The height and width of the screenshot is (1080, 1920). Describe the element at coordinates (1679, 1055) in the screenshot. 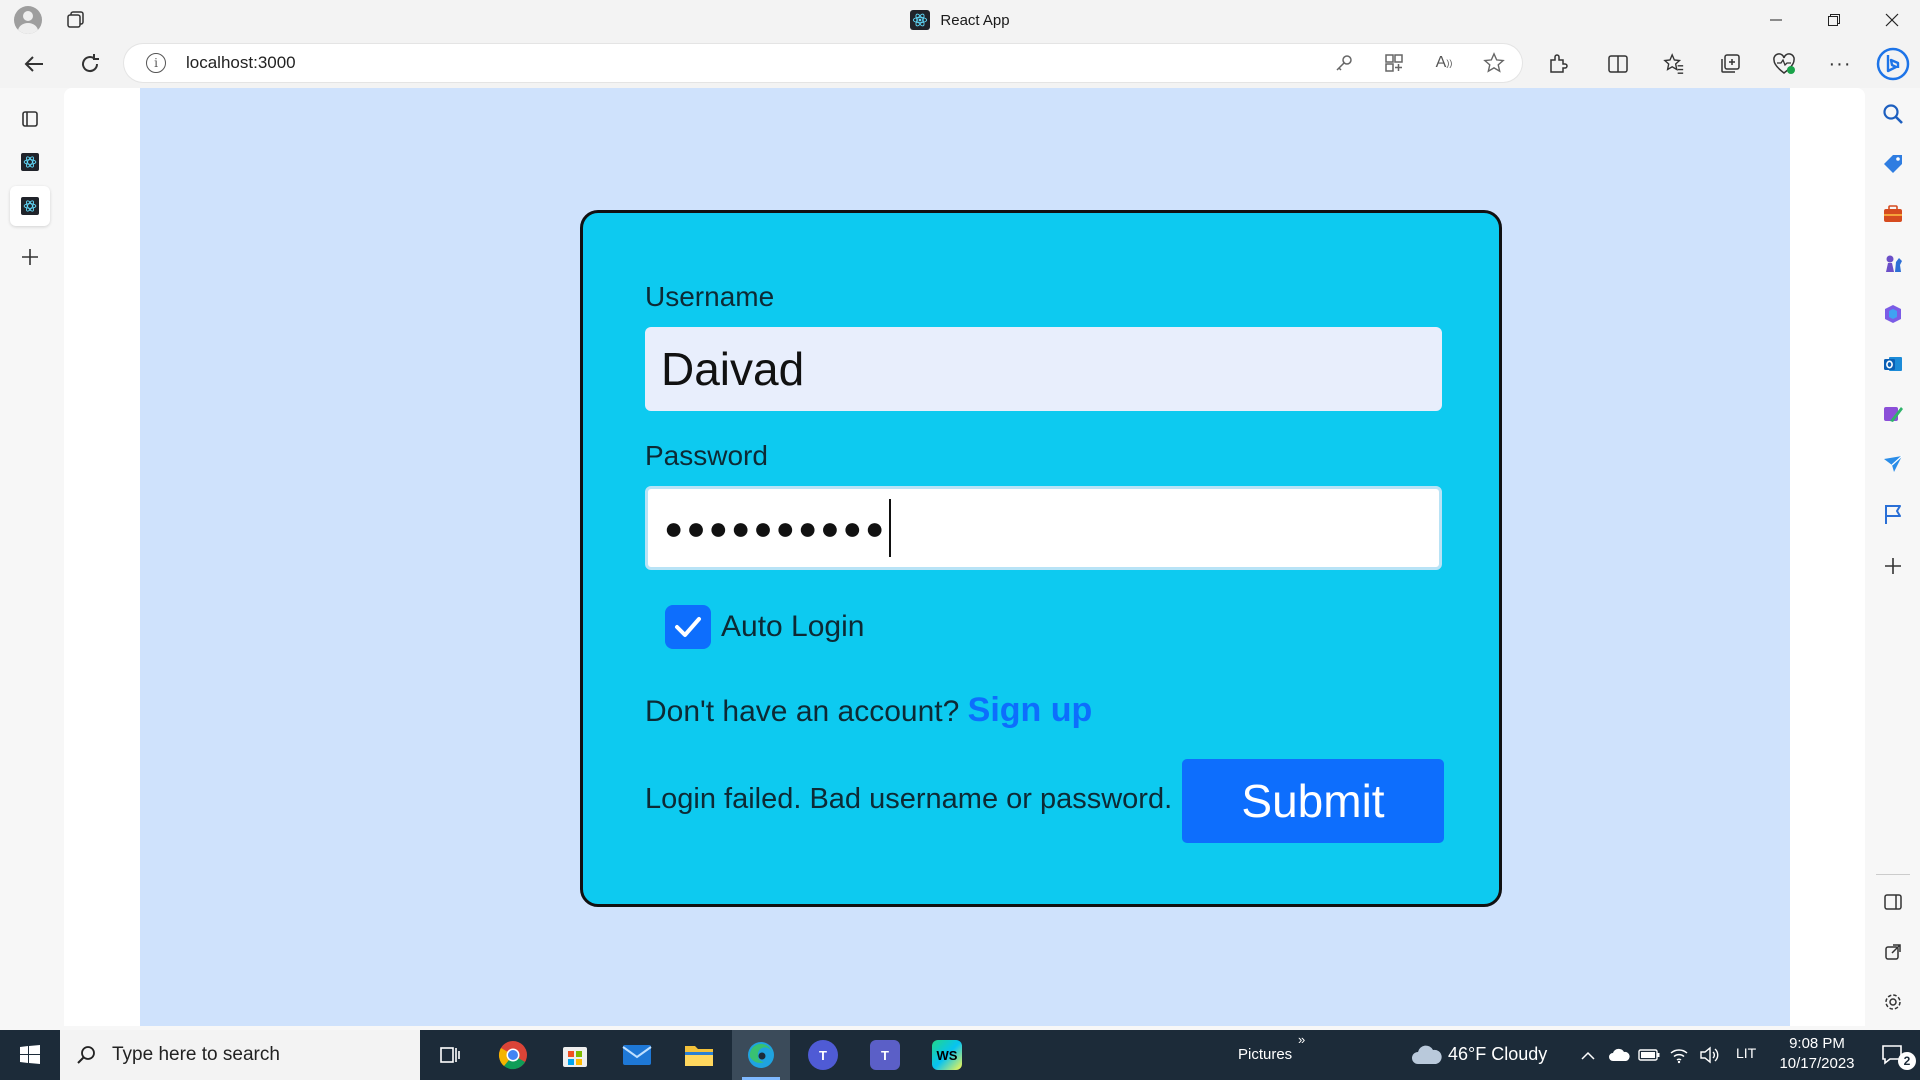

I see `wifi-icon` at that location.